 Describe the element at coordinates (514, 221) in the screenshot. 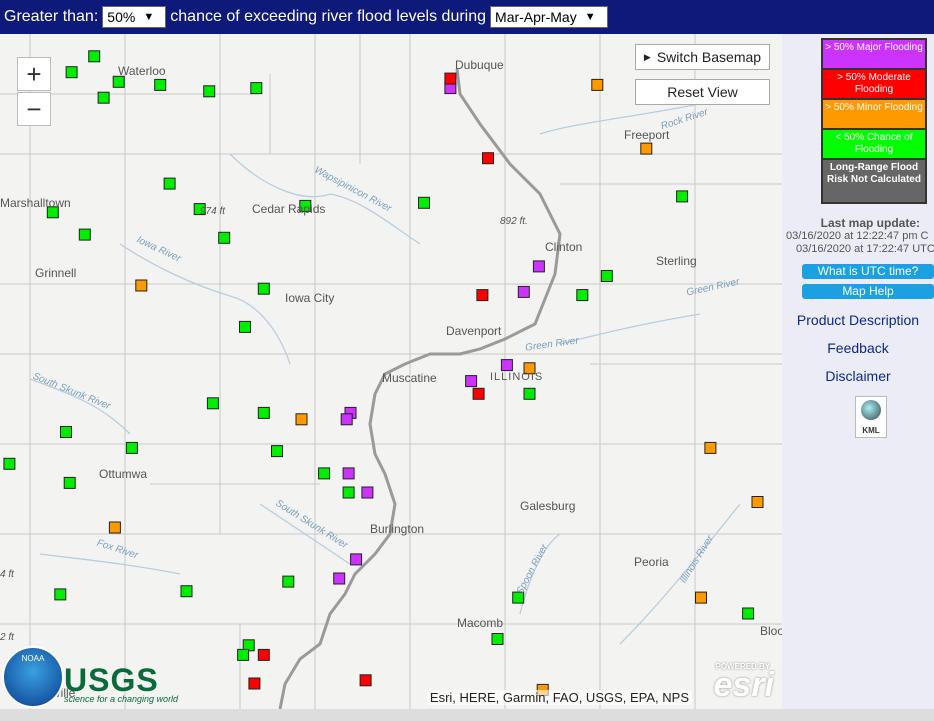

I see `elevation-892: 892 ft.` at that location.